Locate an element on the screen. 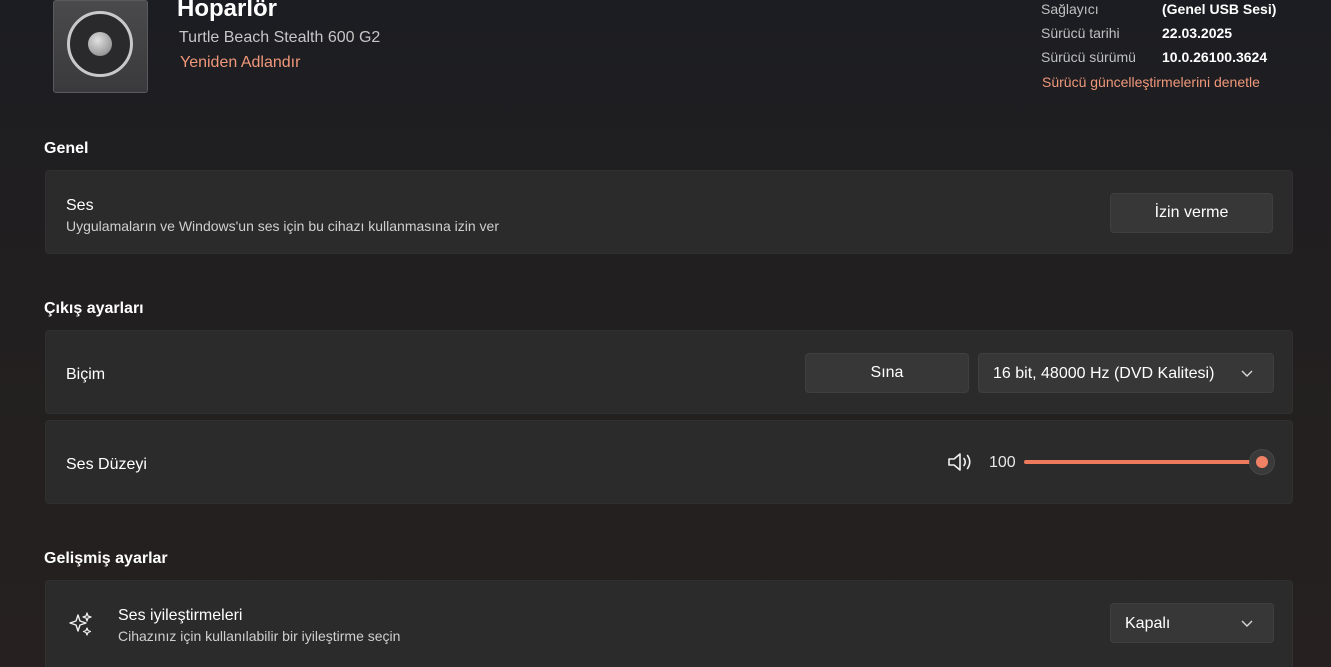  rename-link: Yeniden Adlandır is located at coordinates (240, 63).